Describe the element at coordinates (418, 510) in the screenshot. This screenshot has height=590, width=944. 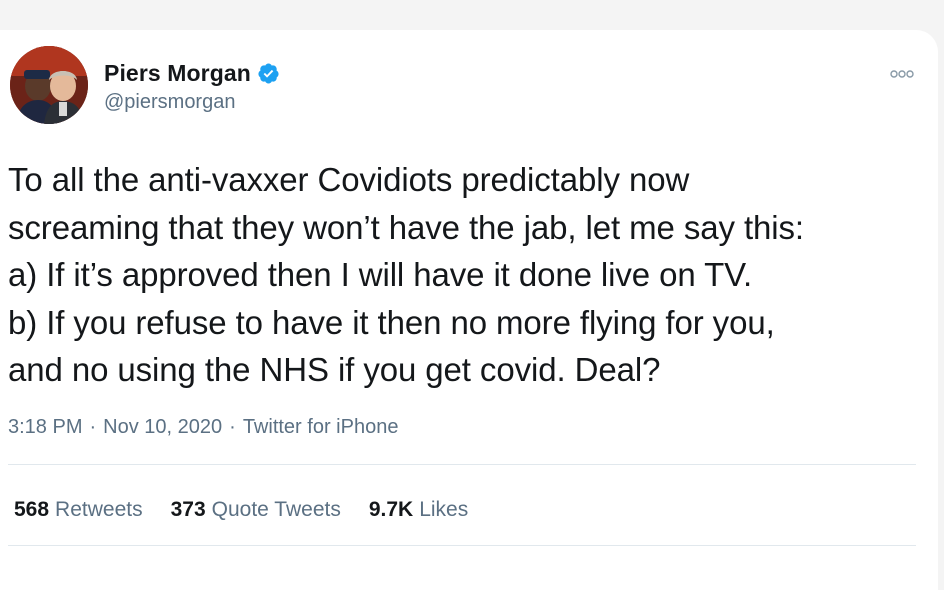
I see `likes-stat: 9.7K Likes` at that location.